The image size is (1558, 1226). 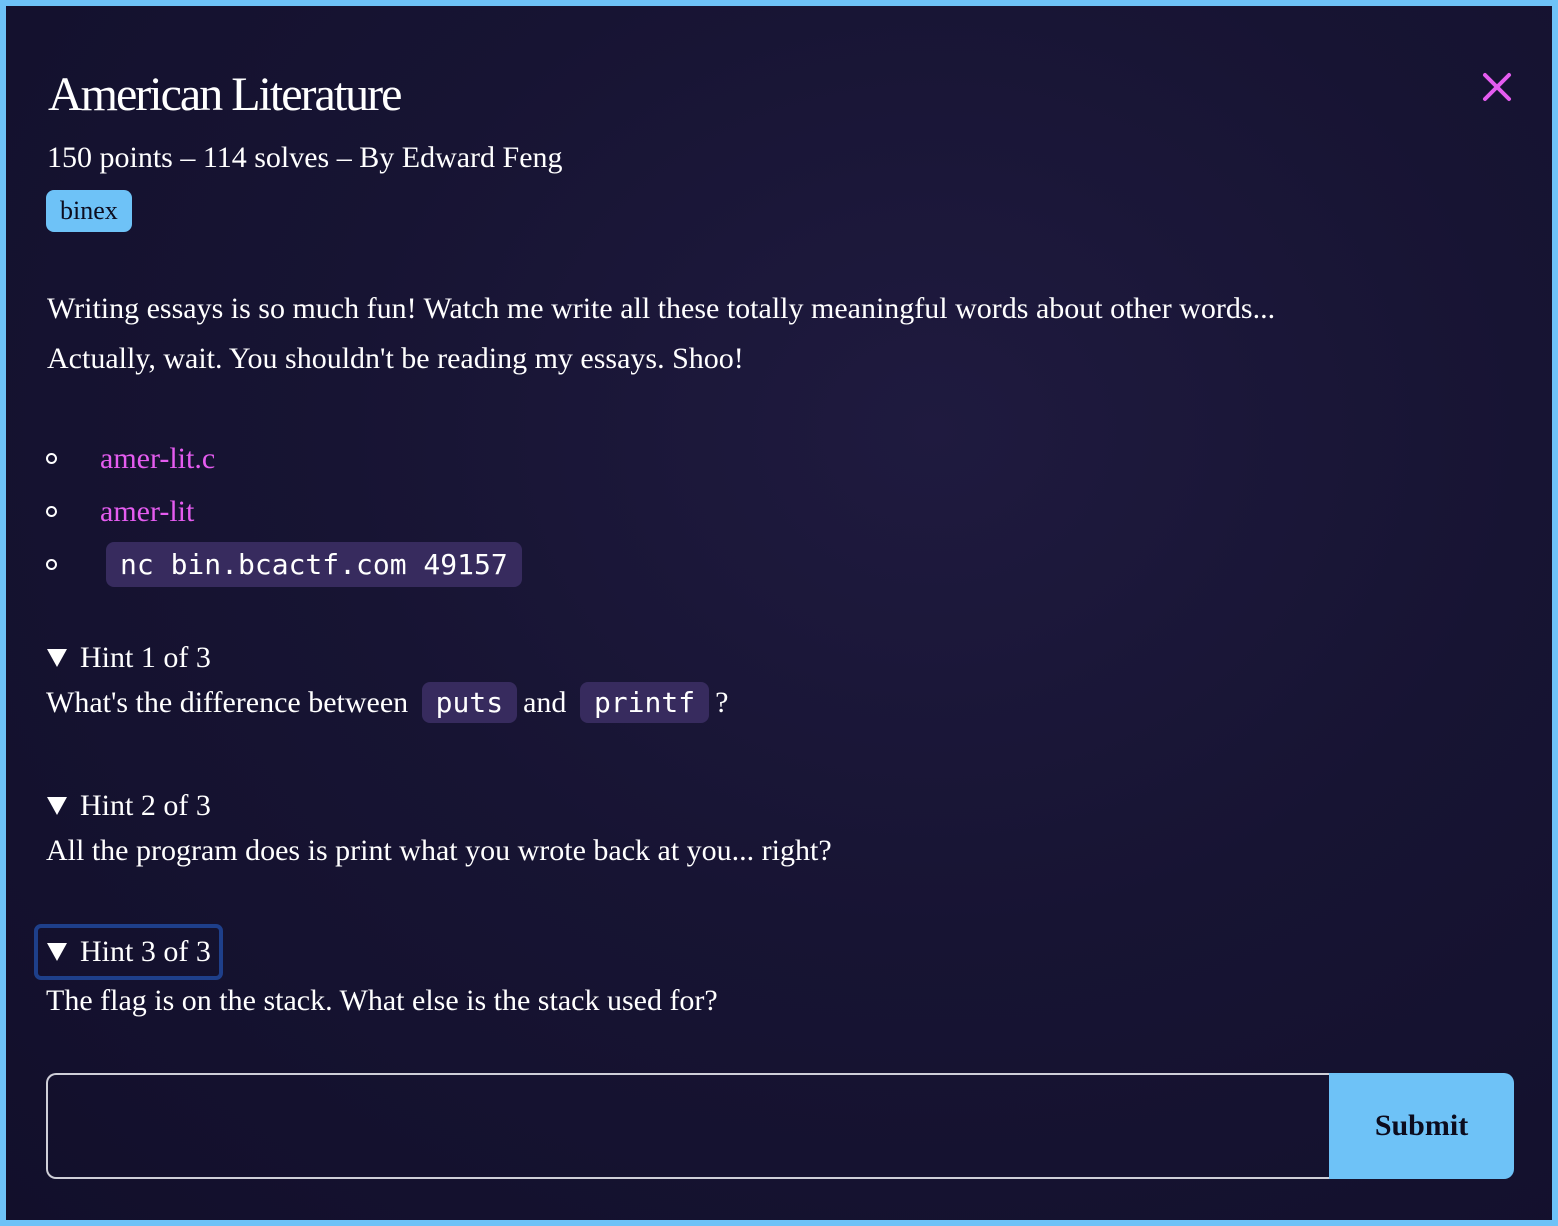 I want to click on flag-input, so click(x=688, y=1126).